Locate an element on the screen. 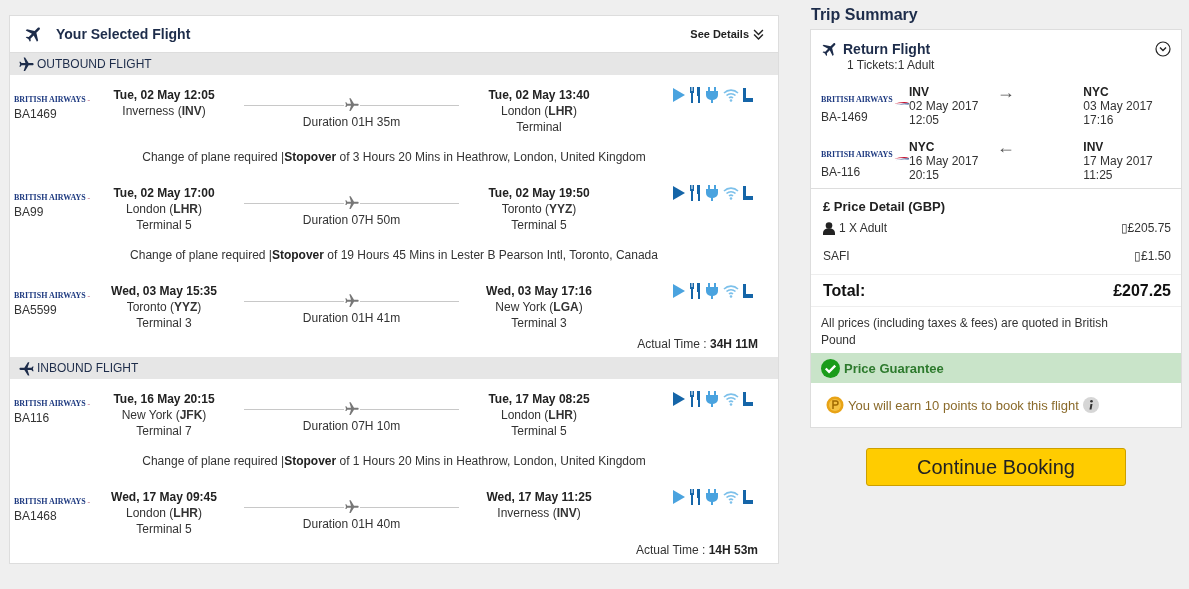 The width and height of the screenshot is (1189, 589). duration: Duration 07H 10m is located at coordinates (351, 426).